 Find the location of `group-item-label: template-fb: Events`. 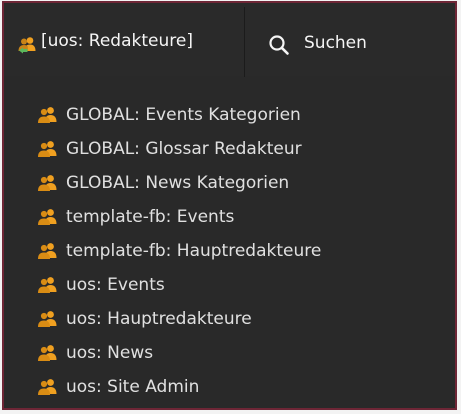

group-item-label: template-fb: Events is located at coordinates (150, 217).